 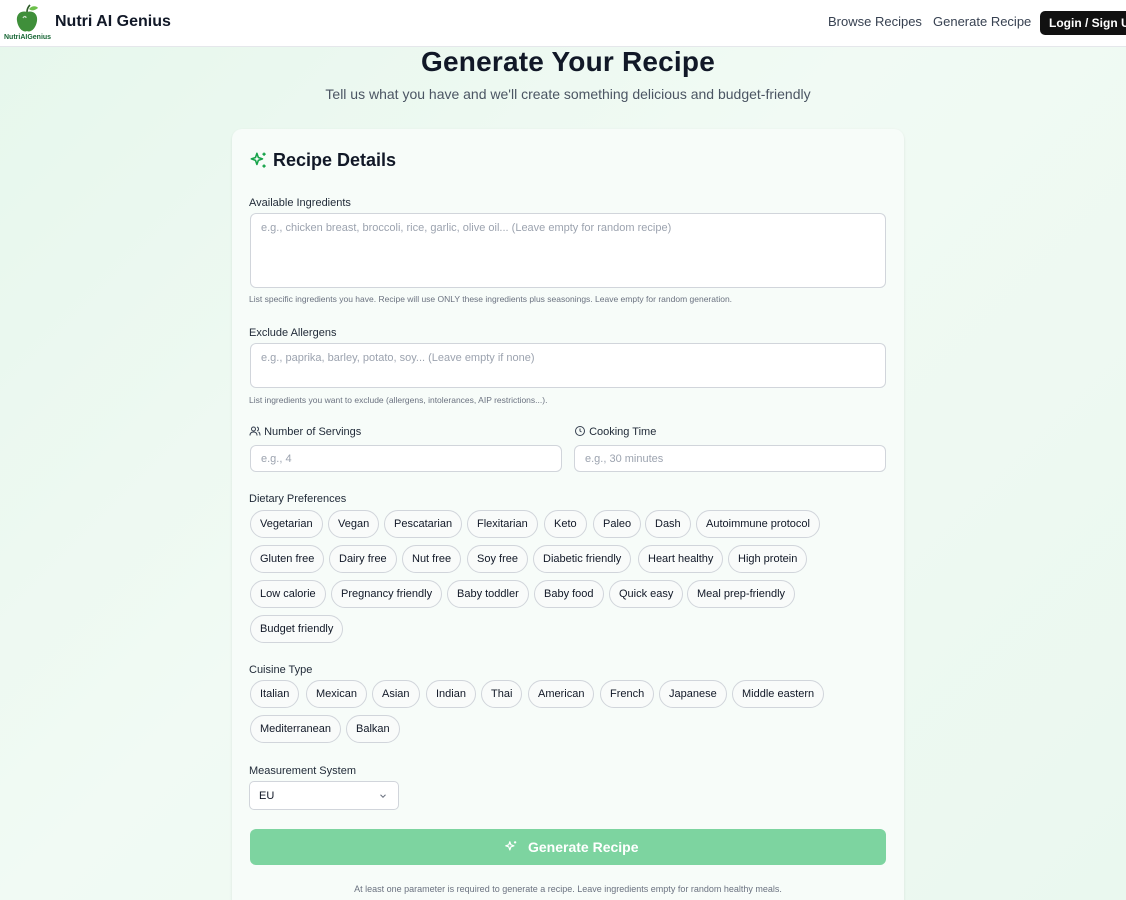 I want to click on page-title: Generate Your Recipe, so click(x=568, y=61).